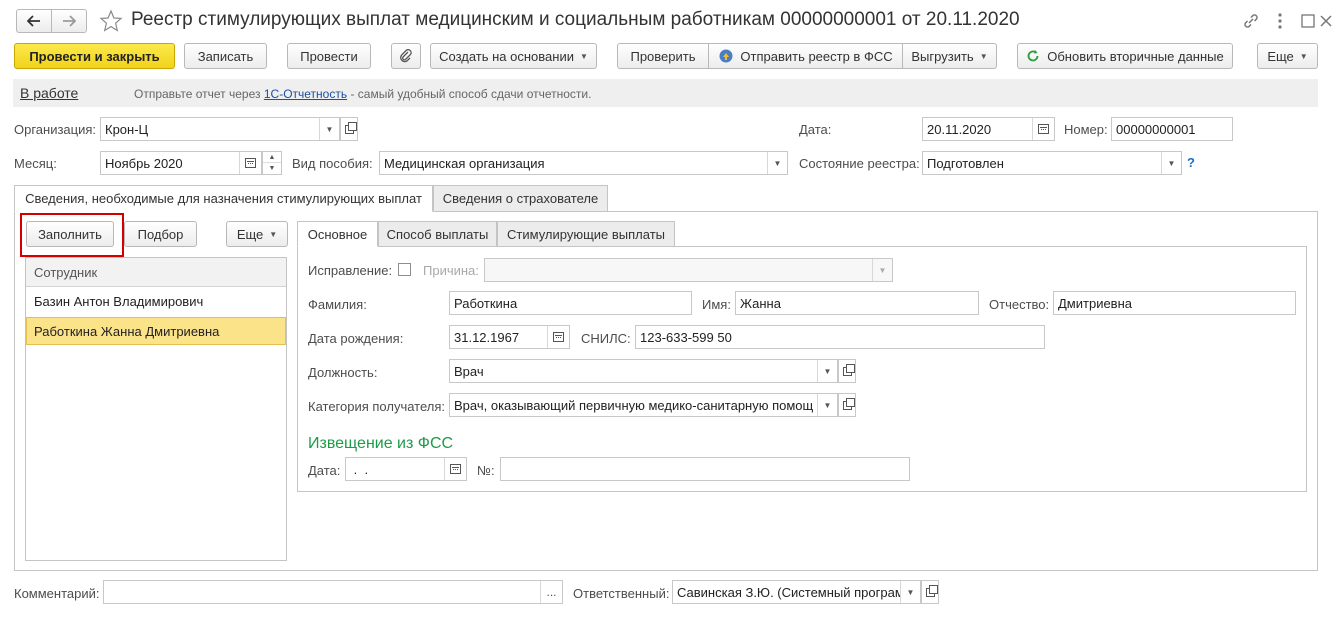  Describe the element at coordinates (663, 56) in the screenshot. I see `check-button: Проверить` at that location.